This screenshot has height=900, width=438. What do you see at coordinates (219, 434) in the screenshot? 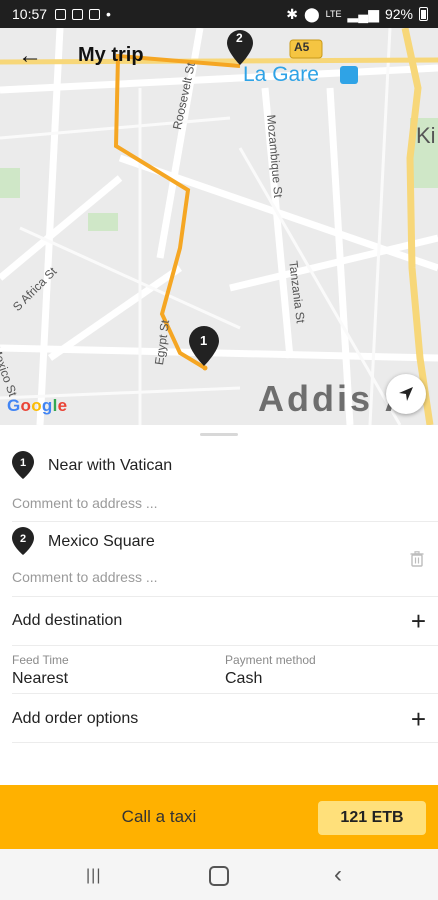
I see `drag-handle` at bounding box center [219, 434].